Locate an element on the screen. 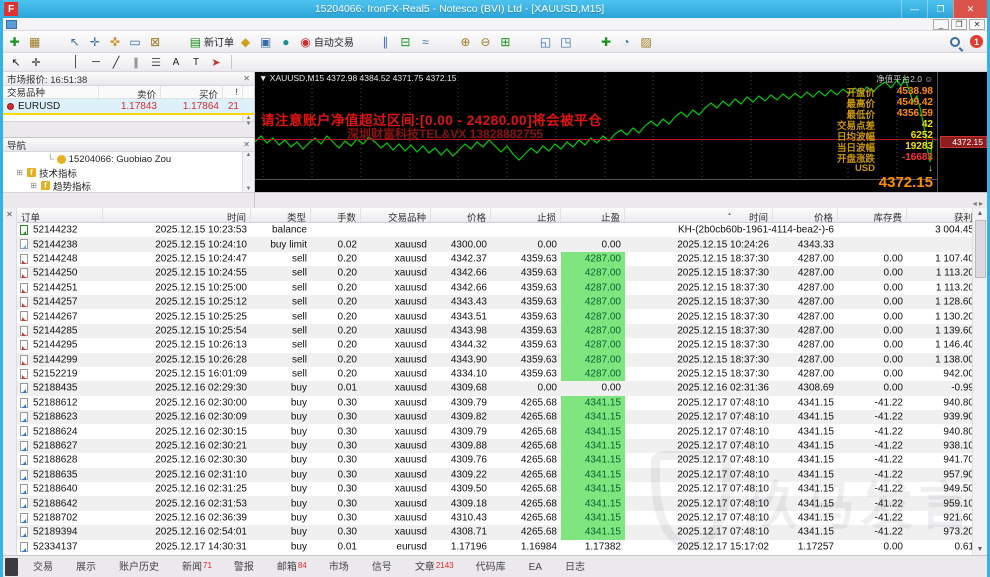 This screenshot has height=577, width=990. drawing-tool-button: A is located at coordinates (176, 62).